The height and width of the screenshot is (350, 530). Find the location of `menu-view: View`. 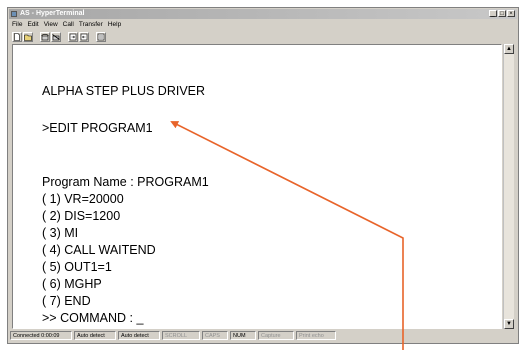

menu-view: View is located at coordinates (51, 25).